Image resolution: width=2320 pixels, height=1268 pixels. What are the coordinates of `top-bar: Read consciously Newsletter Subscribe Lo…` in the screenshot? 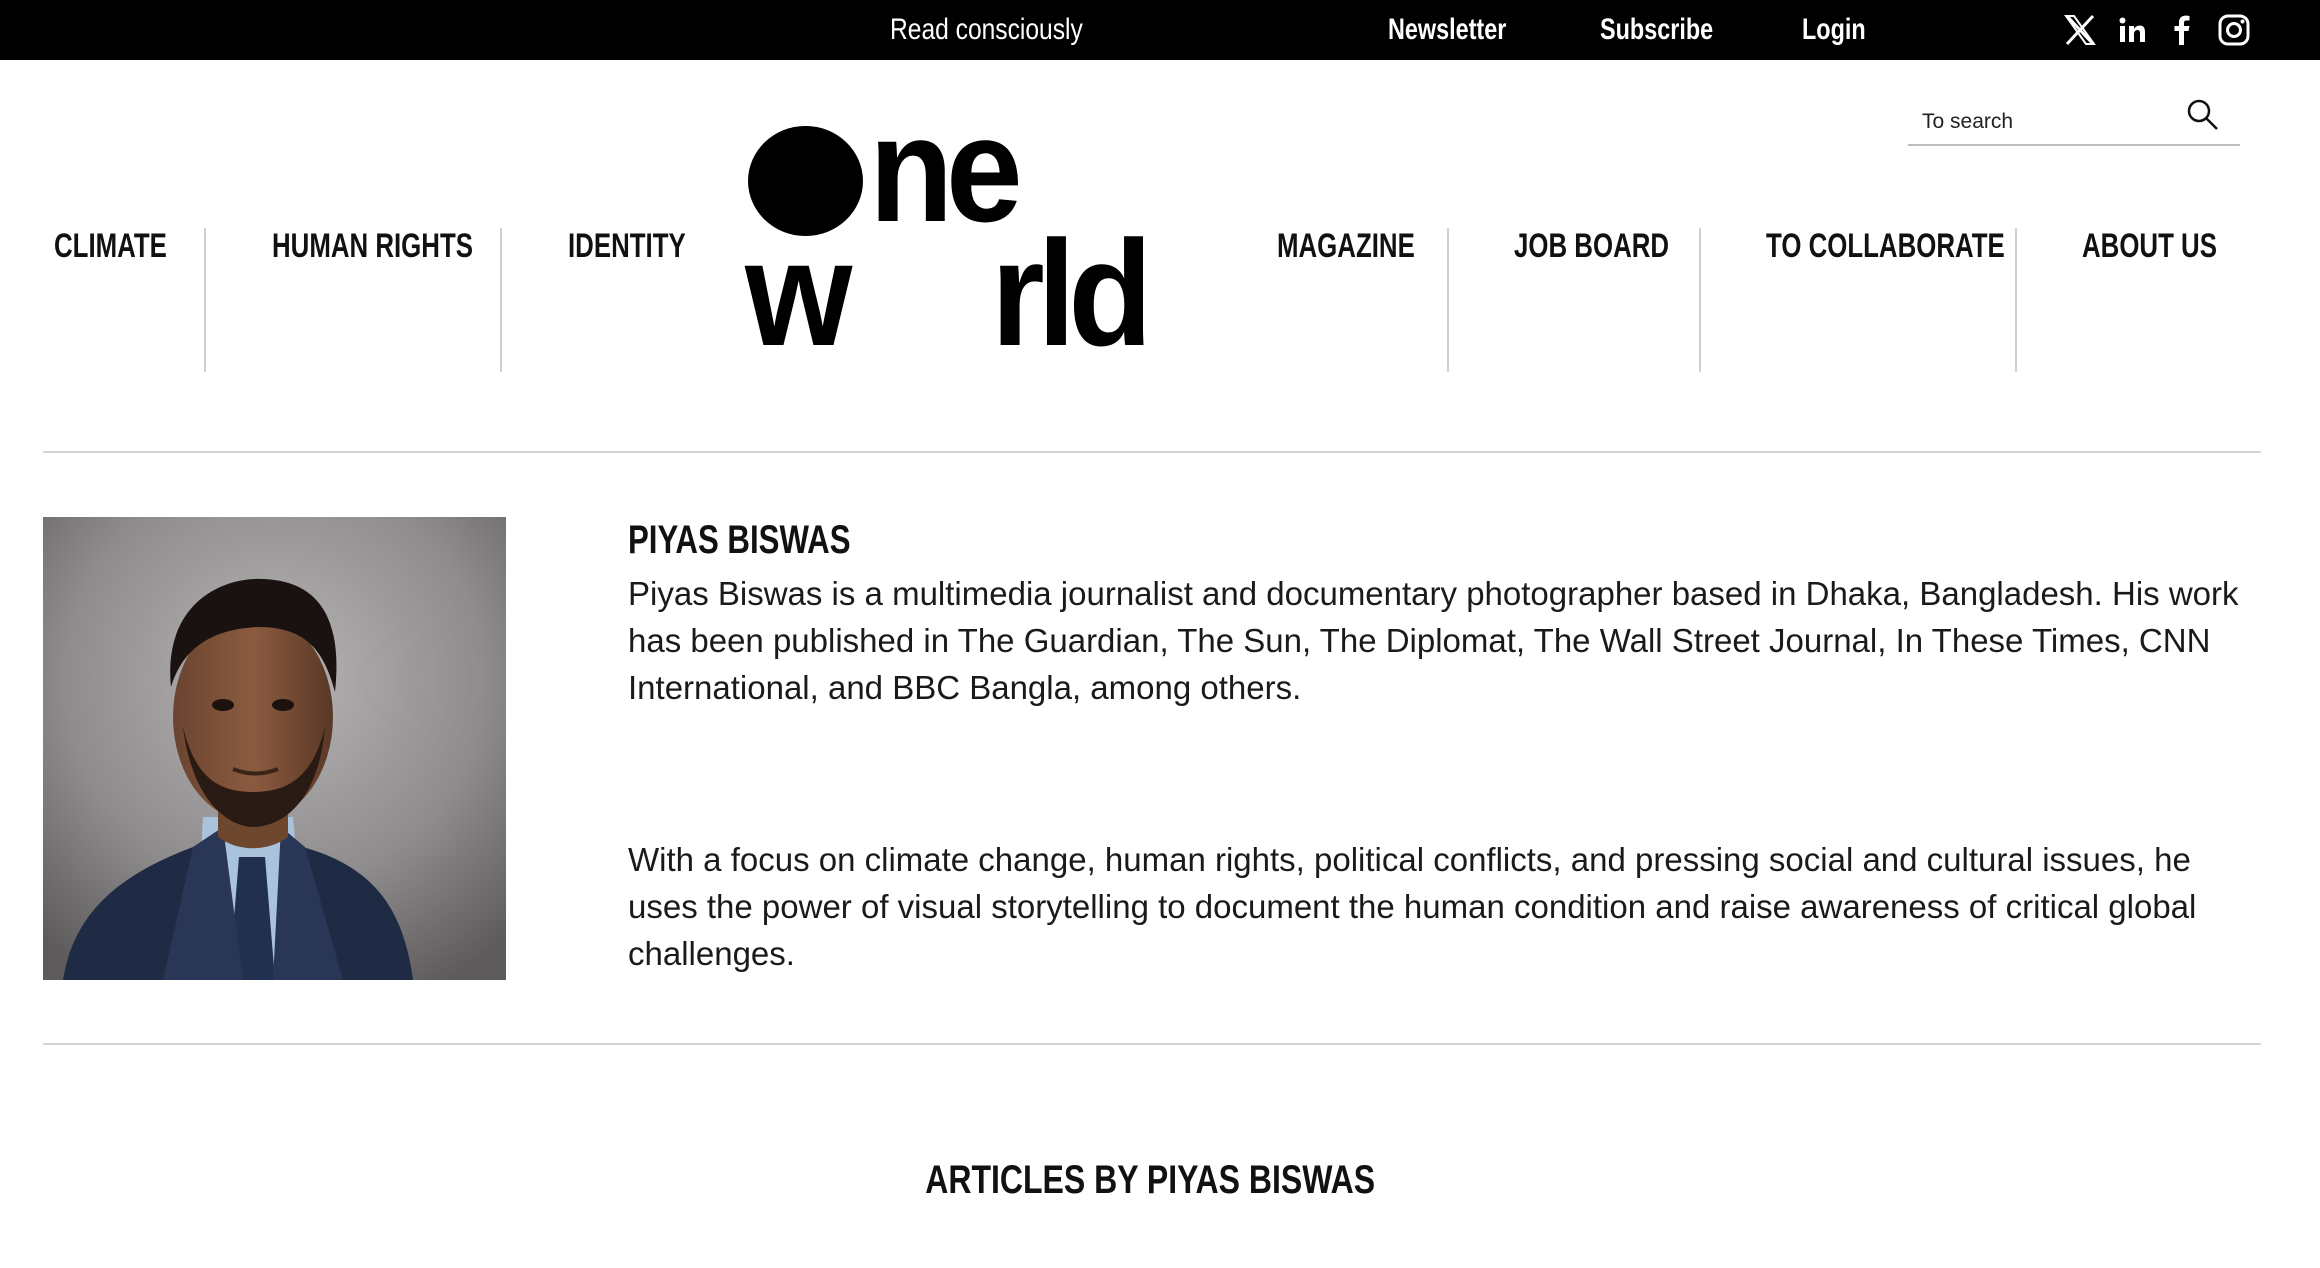 It's located at (1160, 30).